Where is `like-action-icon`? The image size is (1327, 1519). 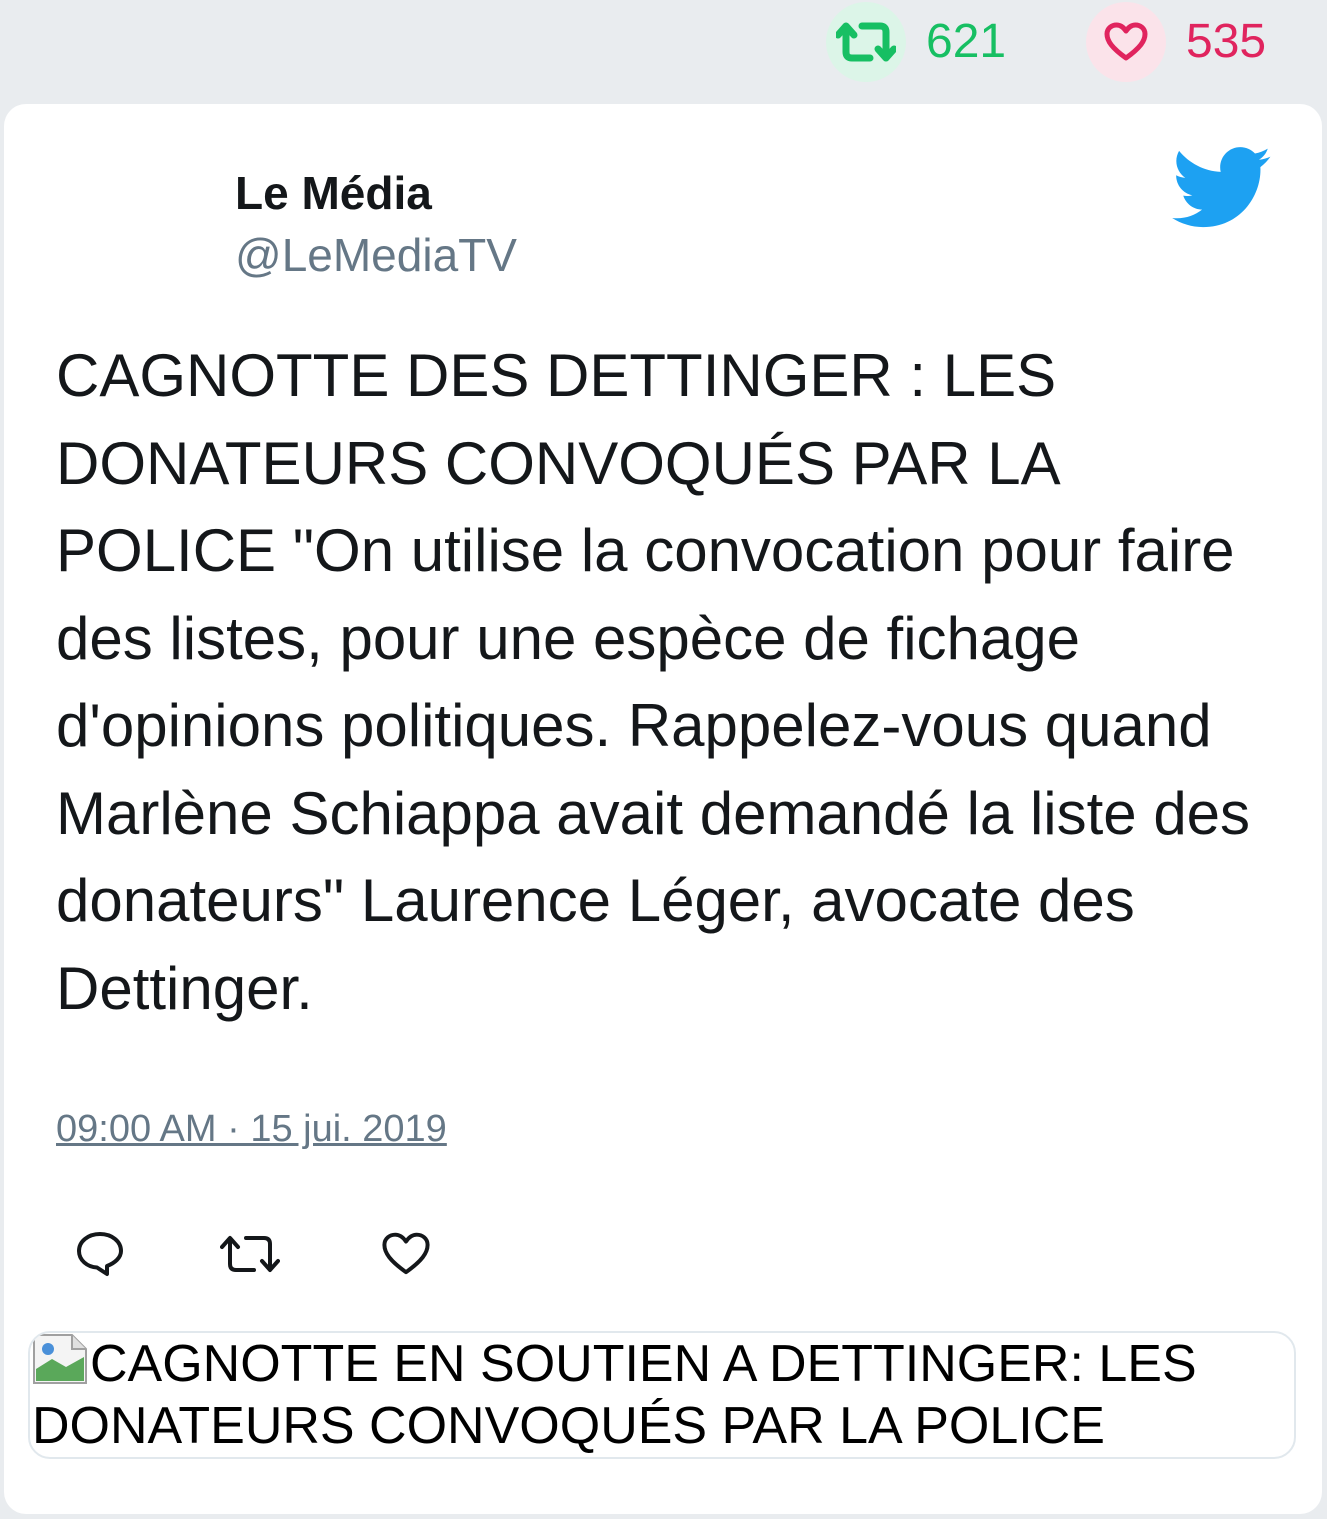 like-action-icon is located at coordinates (406, 1254).